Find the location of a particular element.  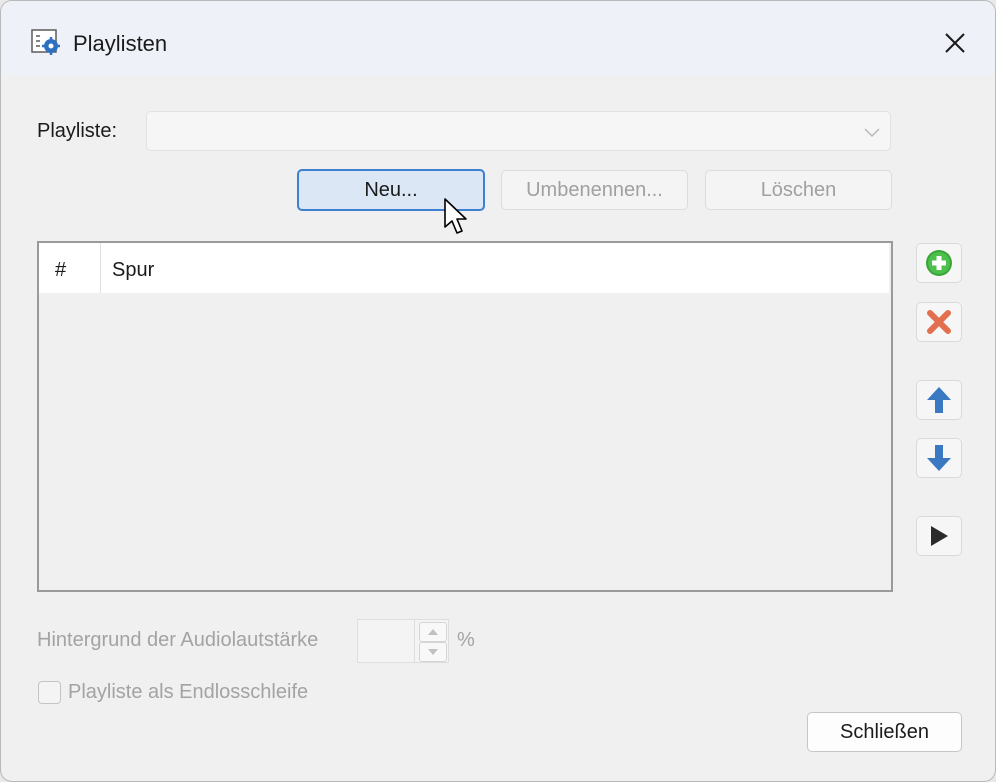

volume-label: Hintergrund der Audiolautstärke is located at coordinates (178, 640).